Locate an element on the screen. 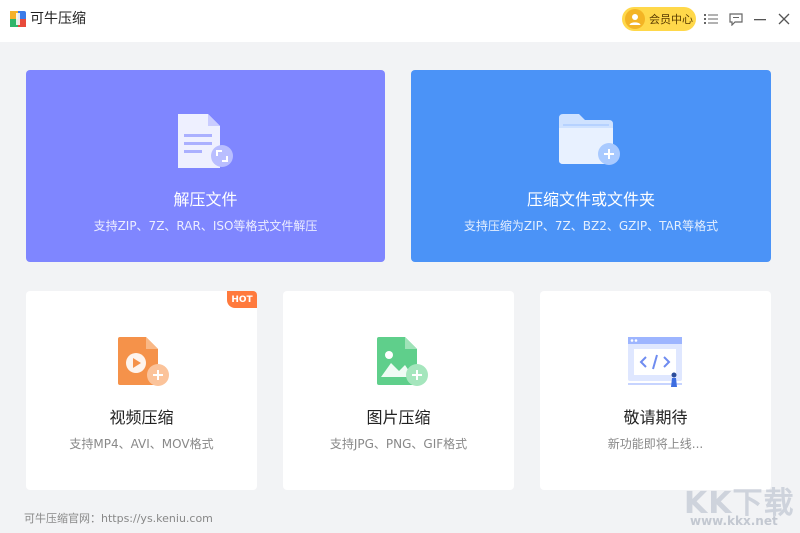 The width and height of the screenshot is (800, 533). vip-center-button: 会员中心 is located at coordinates (659, 19).